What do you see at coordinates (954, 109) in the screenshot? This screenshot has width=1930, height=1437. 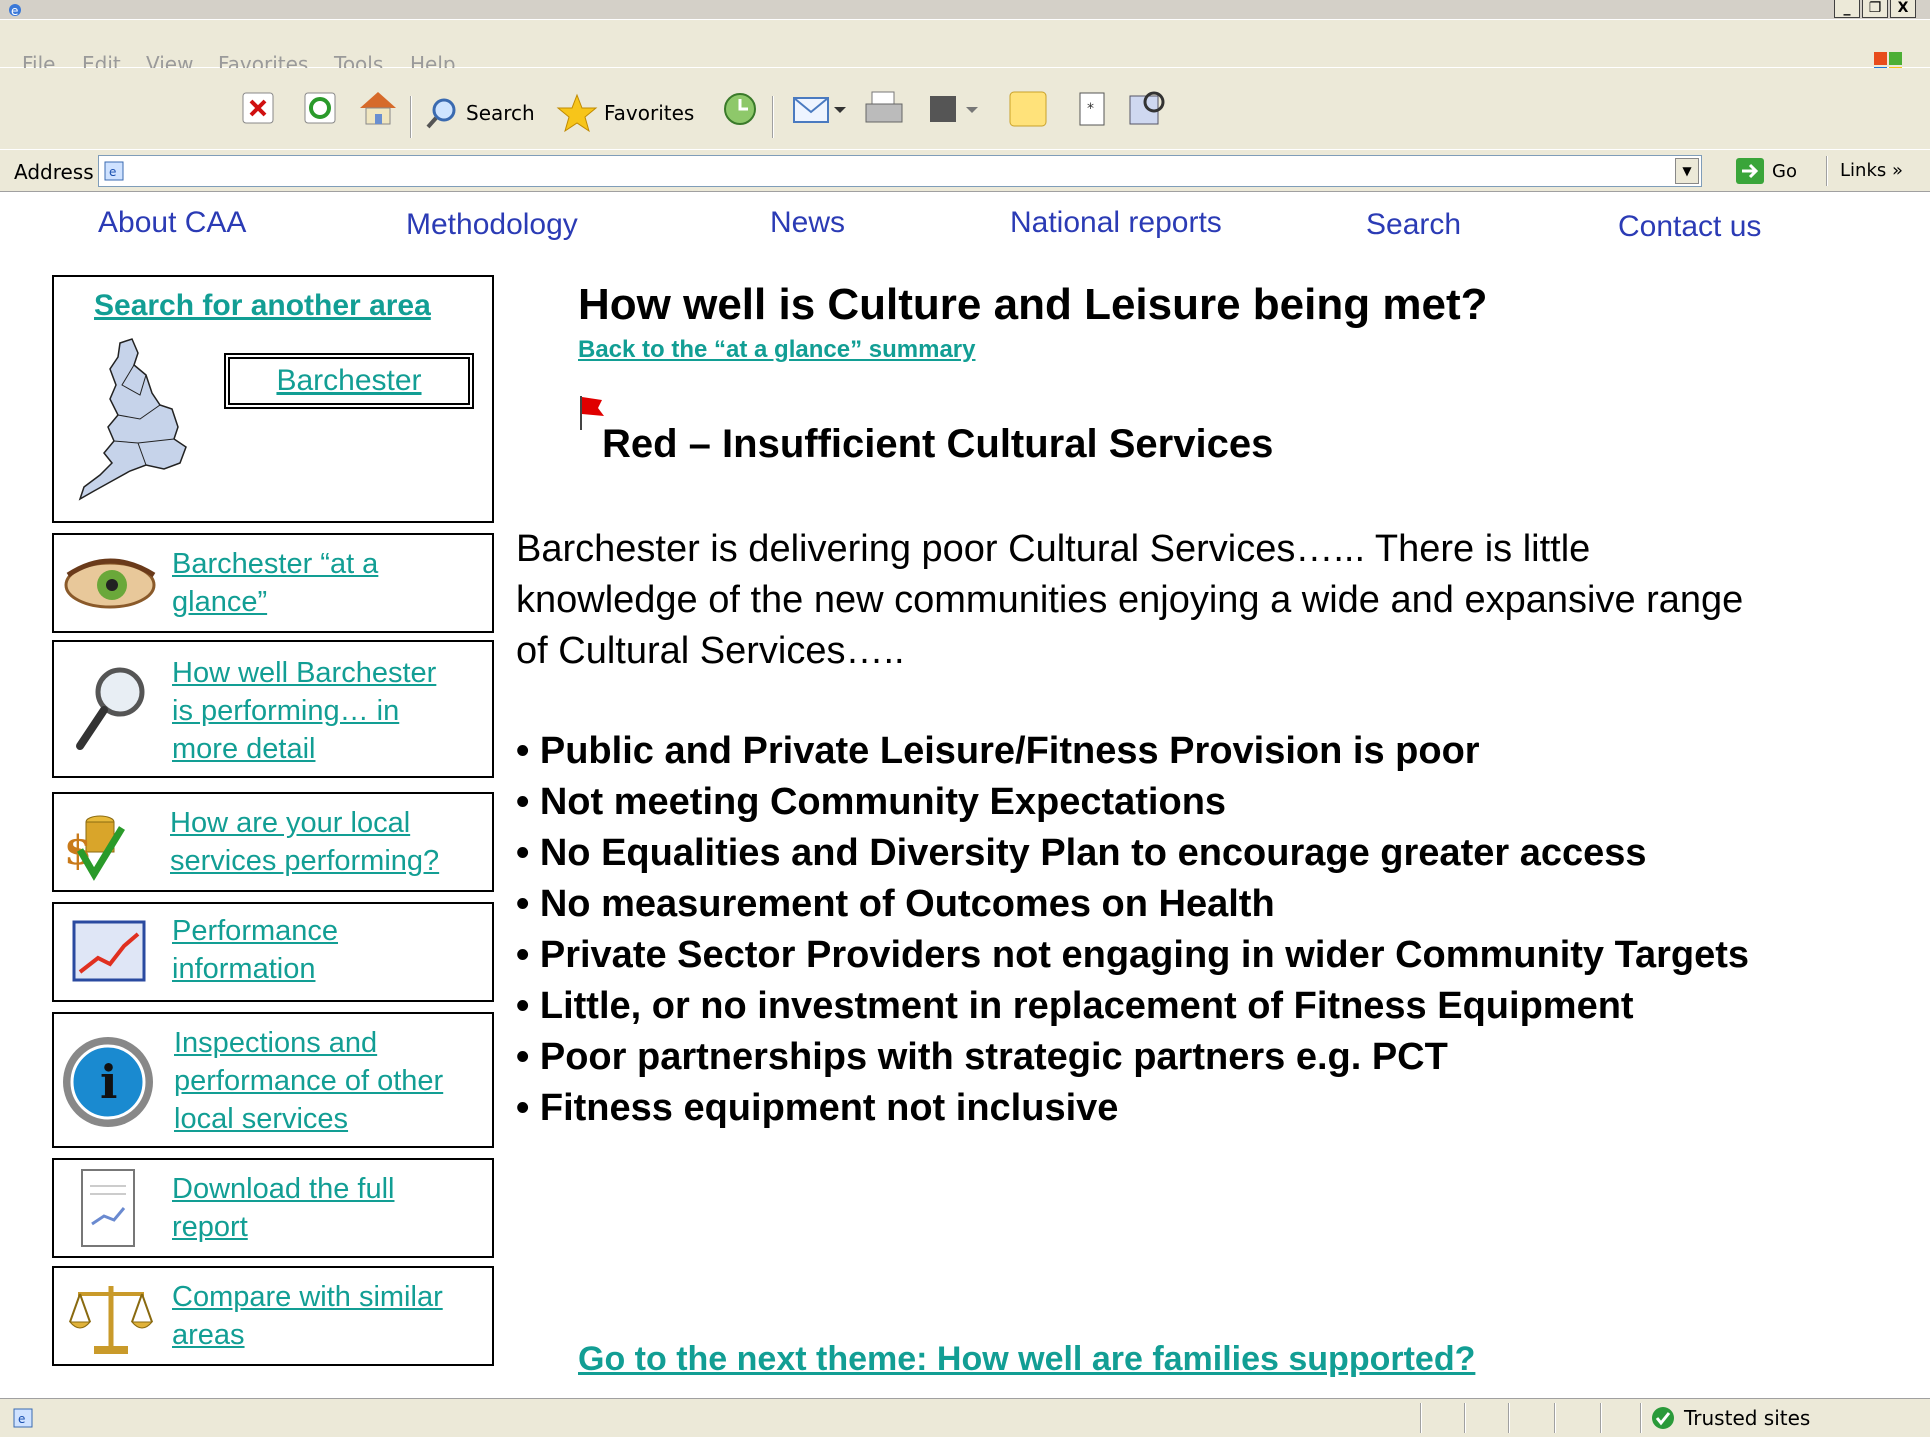 I see `edit-icon` at bounding box center [954, 109].